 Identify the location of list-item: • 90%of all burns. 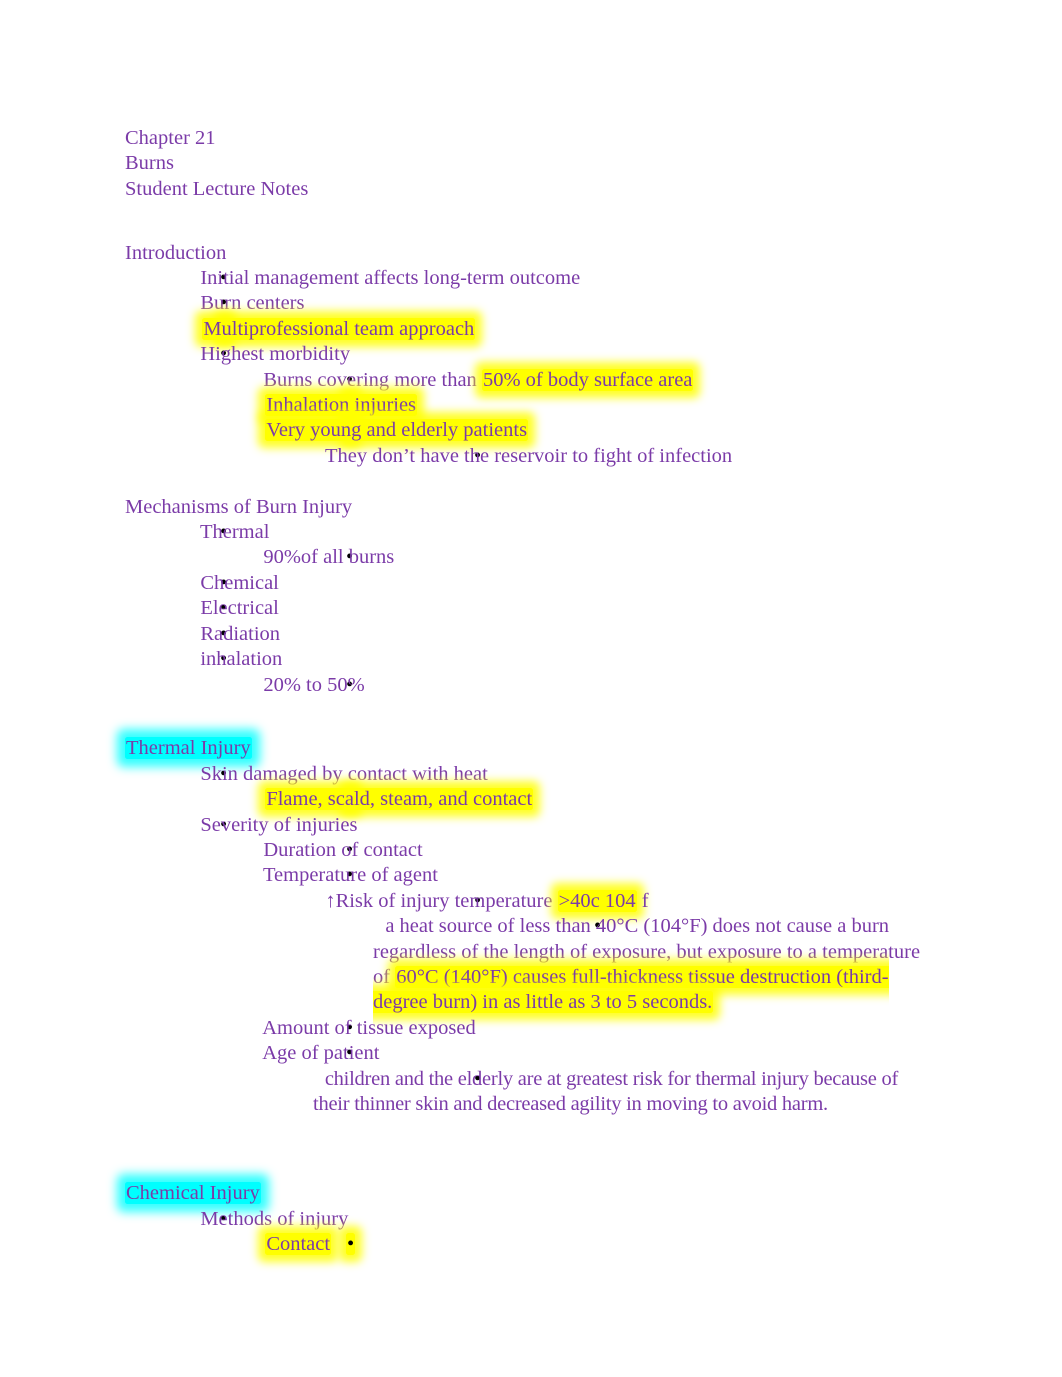
(540, 557).